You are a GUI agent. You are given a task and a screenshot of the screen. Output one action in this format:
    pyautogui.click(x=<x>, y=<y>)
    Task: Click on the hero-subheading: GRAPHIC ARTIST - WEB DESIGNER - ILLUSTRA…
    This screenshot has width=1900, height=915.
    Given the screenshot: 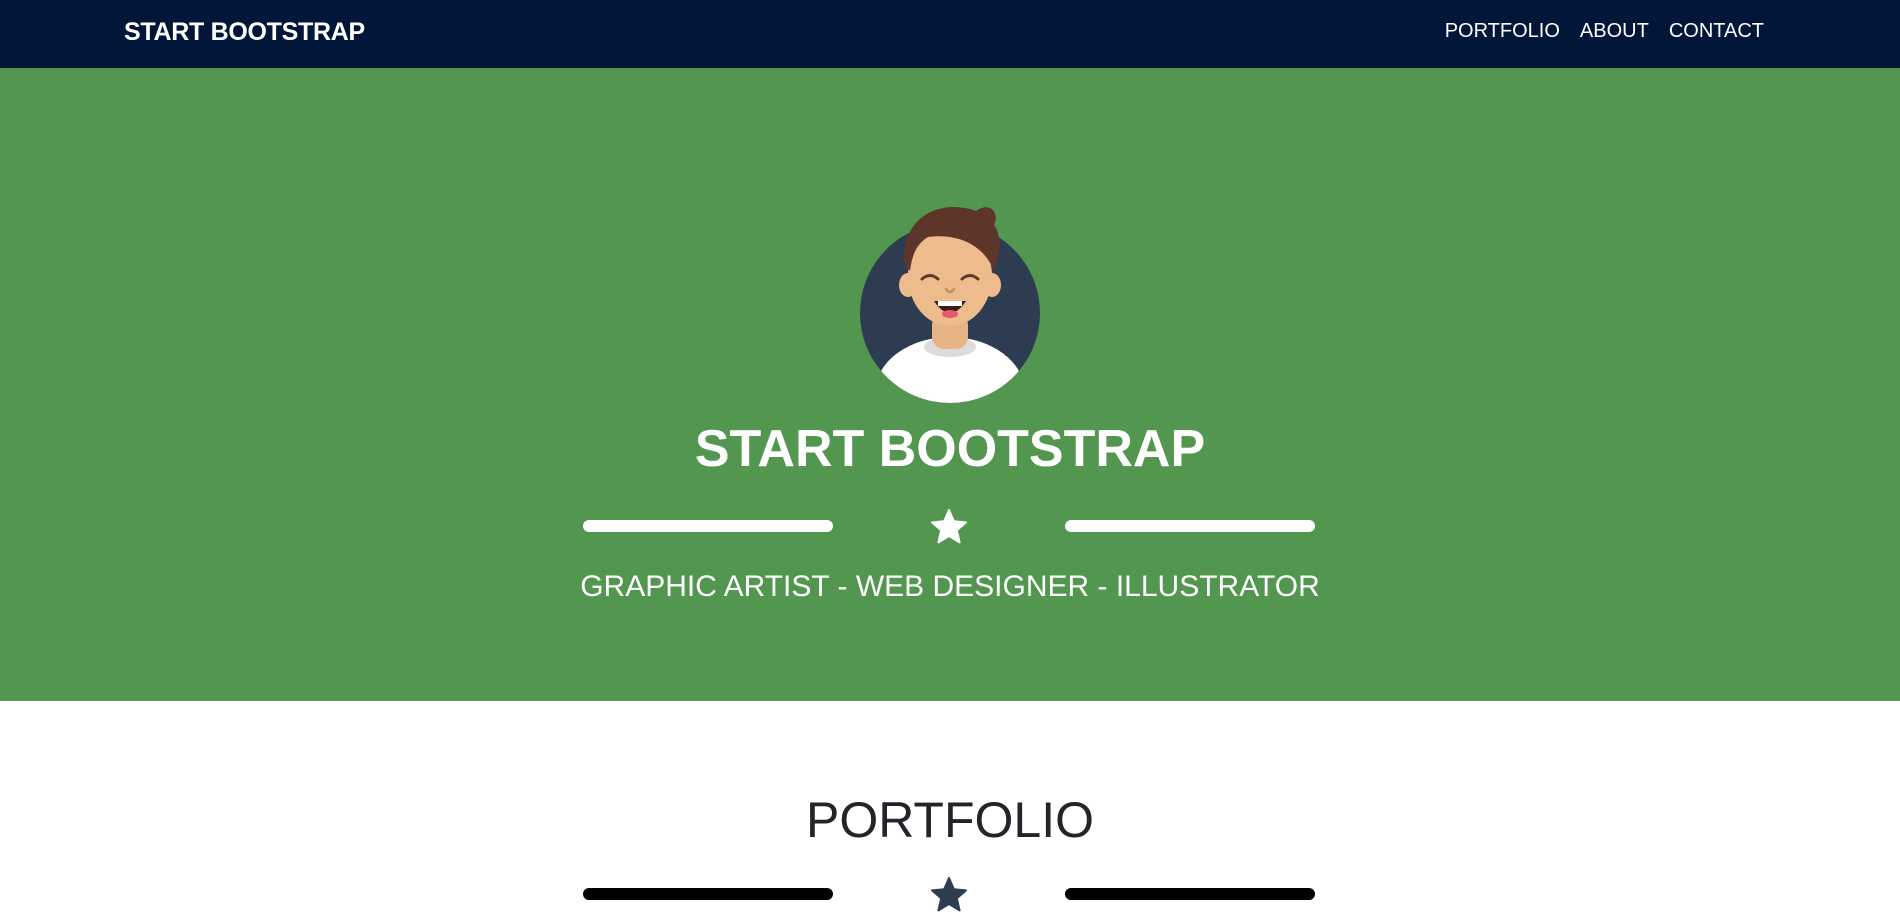 What is the action you would take?
    pyautogui.click(x=950, y=586)
    